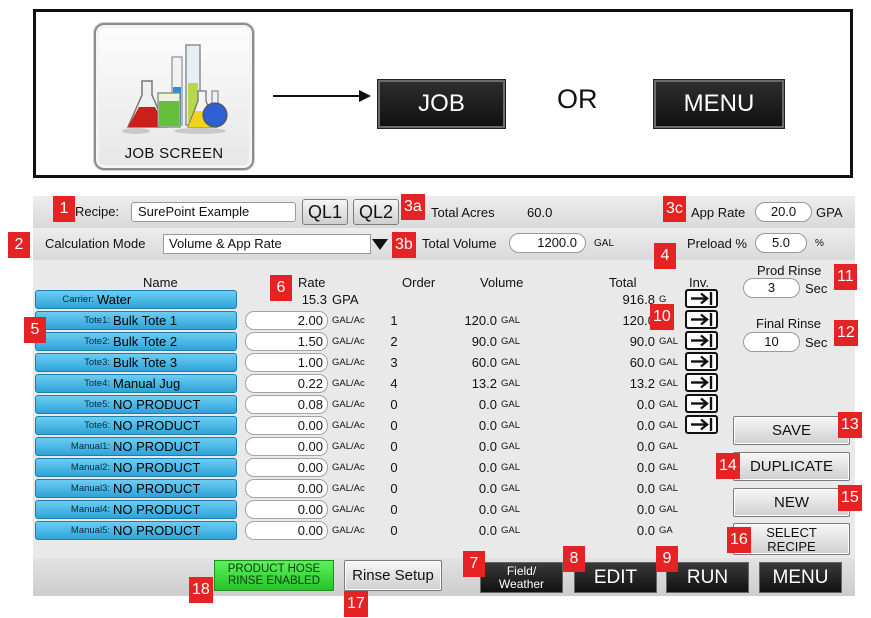  I want to click on job-button: JOB, so click(441, 104).